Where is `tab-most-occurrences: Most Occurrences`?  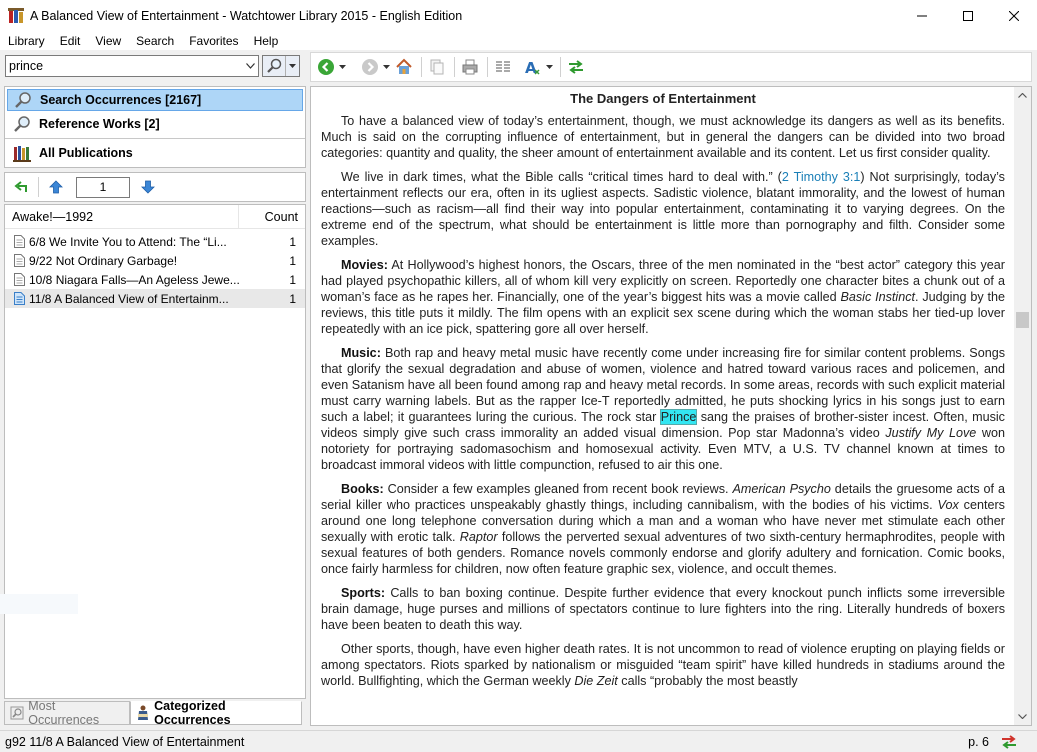
tab-most-occurrences: Most Occurrences is located at coordinates (67, 713).